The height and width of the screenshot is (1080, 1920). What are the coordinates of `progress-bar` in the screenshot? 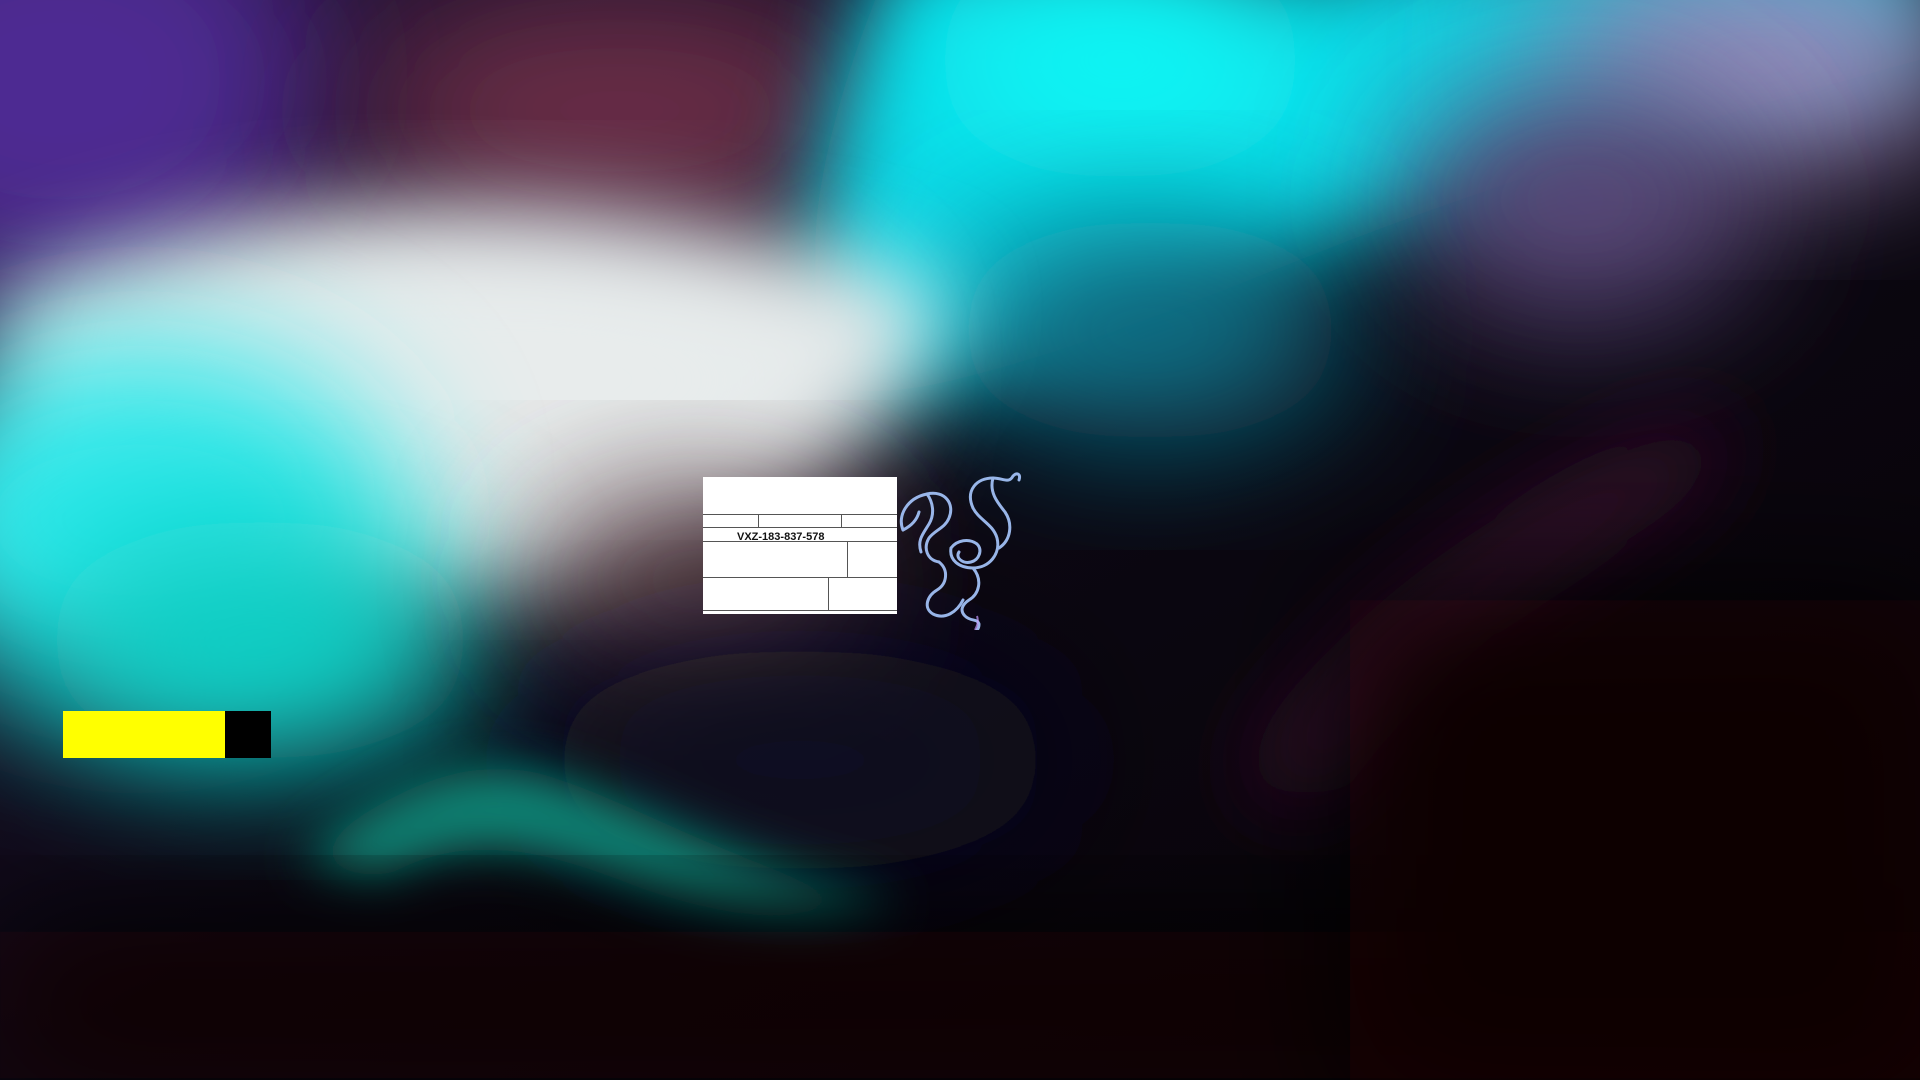 It's located at (167, 734).